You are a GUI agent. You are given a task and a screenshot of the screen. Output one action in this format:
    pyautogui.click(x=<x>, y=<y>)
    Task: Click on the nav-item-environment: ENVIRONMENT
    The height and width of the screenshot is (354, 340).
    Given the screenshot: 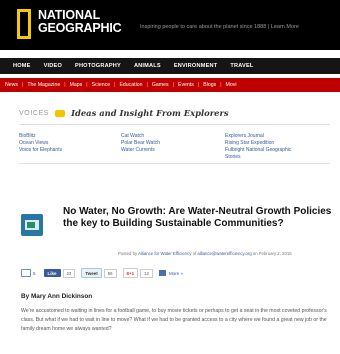 What is the action you would take?
    pyautogui.click(x=196, y=66)
    